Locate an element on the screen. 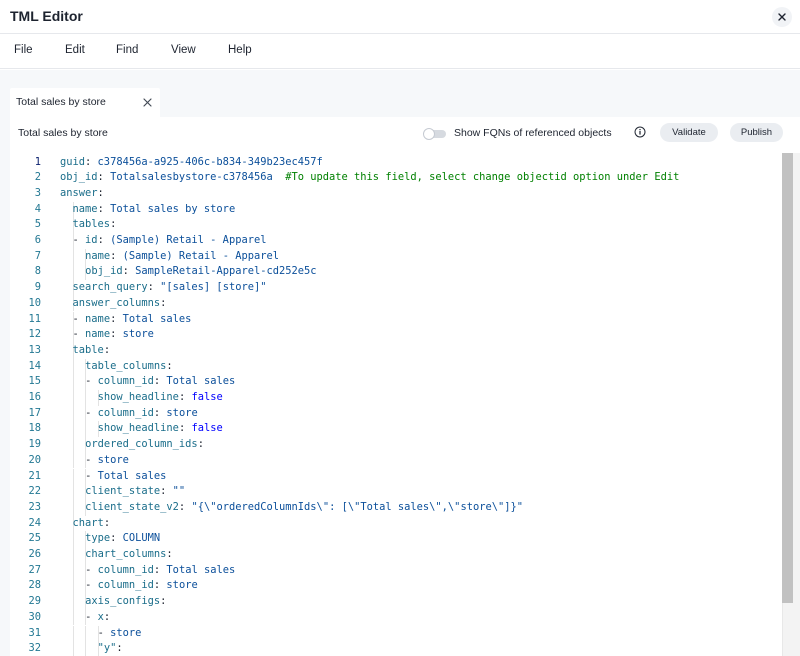  code-text: type: COLUMN is located at coordinates (122, 539).